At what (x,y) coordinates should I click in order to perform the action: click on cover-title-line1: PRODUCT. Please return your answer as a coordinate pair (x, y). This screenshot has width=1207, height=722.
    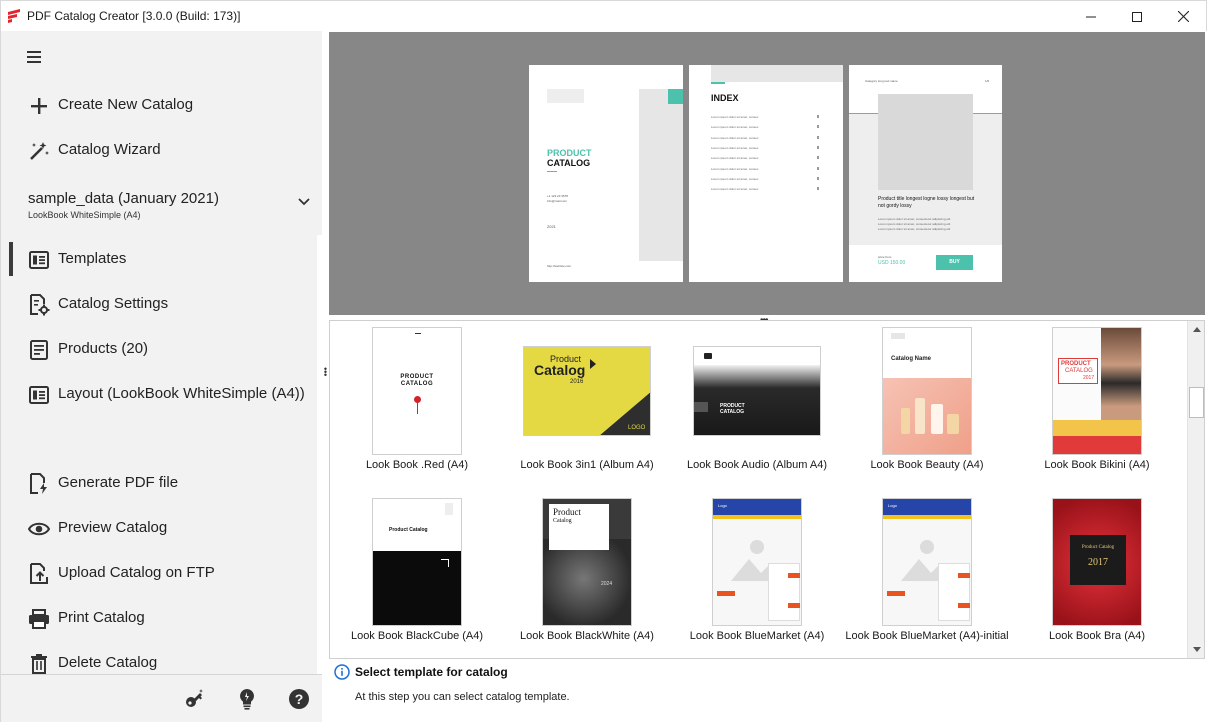
    Looking at the image, I should click on (569, 153).